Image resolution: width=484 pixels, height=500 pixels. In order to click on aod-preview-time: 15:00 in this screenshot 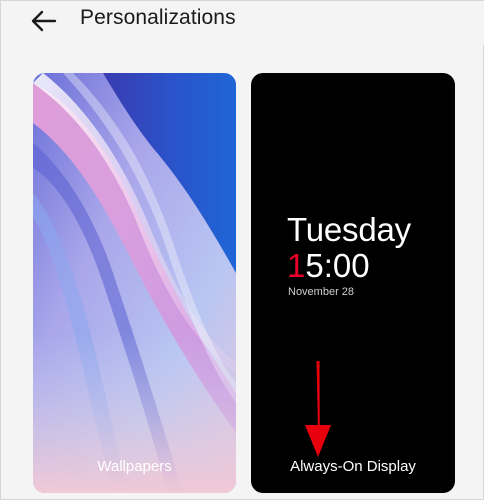, I will do `click(328, 266)`.